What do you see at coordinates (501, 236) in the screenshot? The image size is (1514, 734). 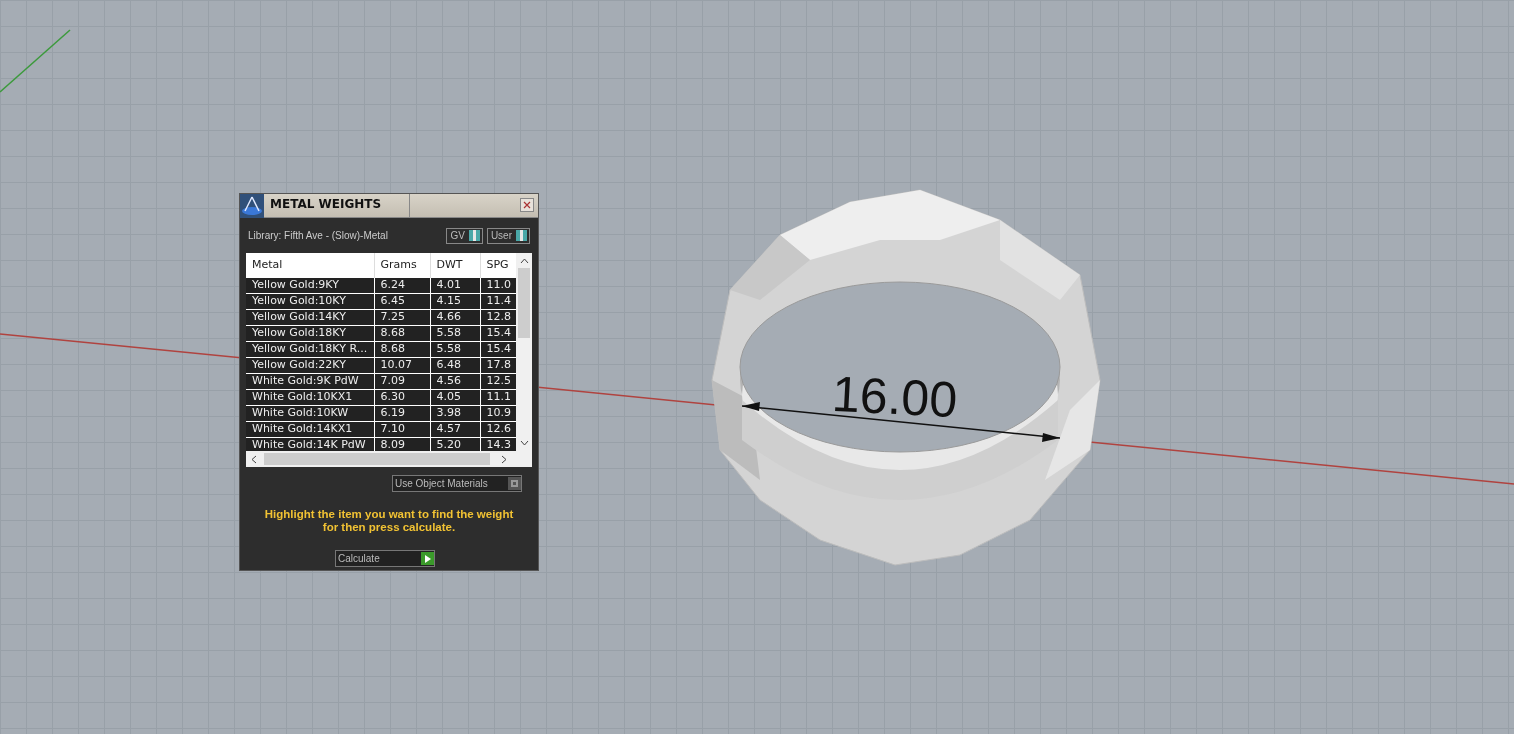 I see `toggle-label: User` at bounding box center [501, 236].